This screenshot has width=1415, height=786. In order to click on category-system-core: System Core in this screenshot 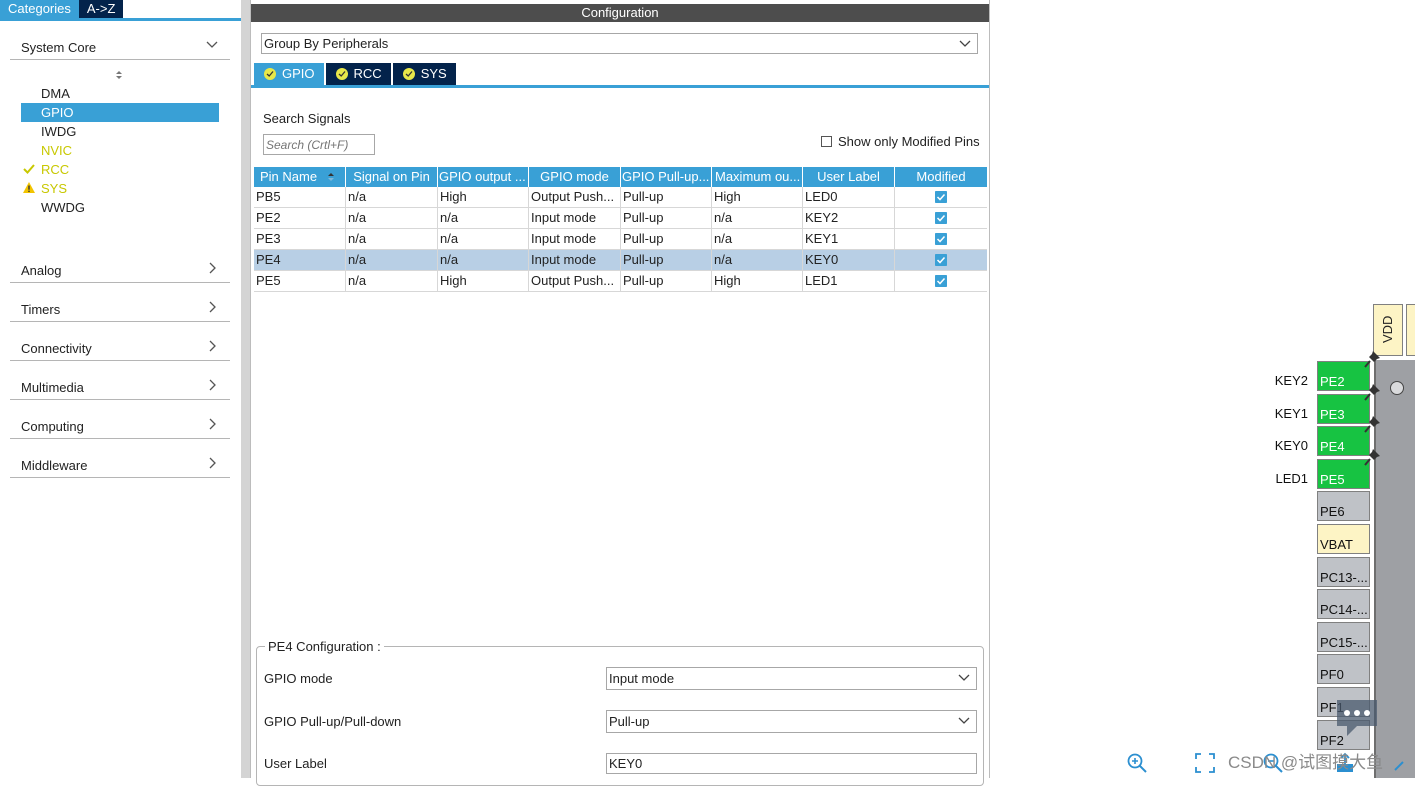, I will do `click(120, 46)`.